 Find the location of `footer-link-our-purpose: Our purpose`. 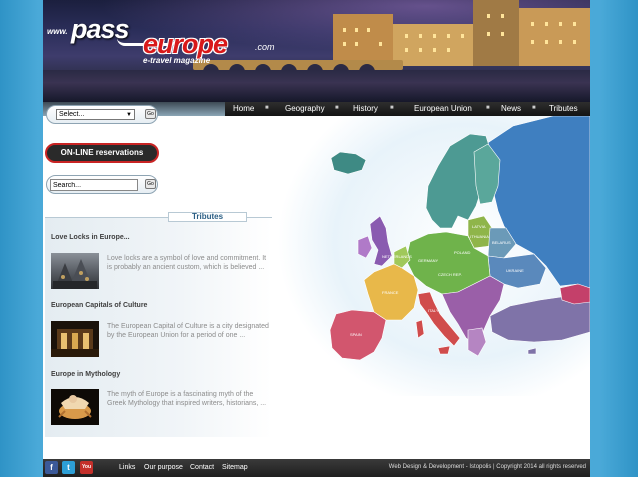

footer-link-our-purpose: Our purpose is located at coordinates (163, 467).